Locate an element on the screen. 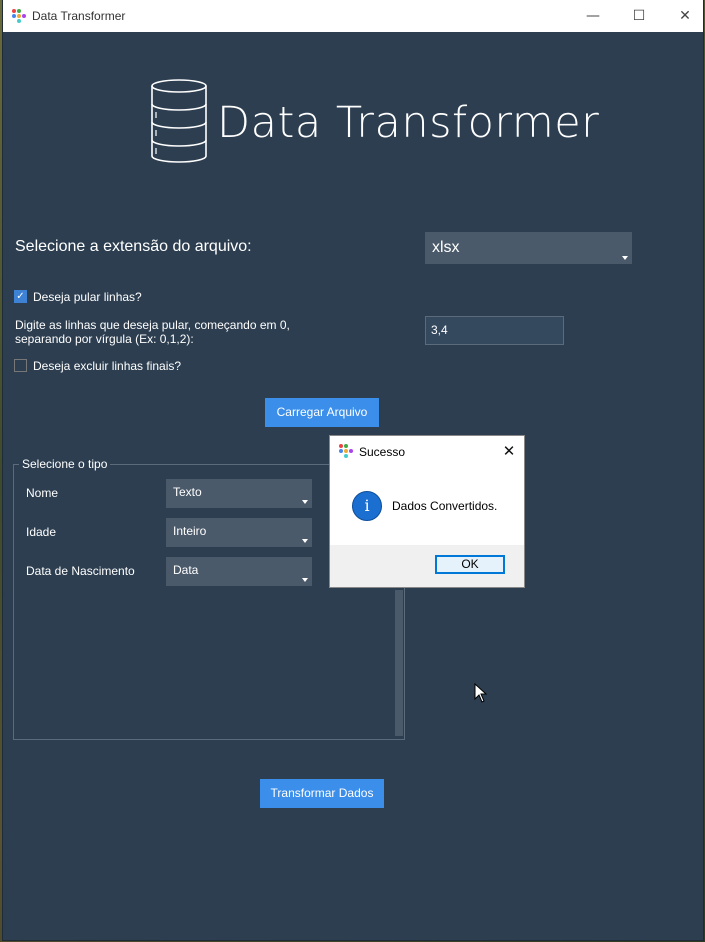 This screenshot has width=705, height=942. success-dialog: Sucesso ✕ i Dados Convertidos. OK is located at coordinates (427, 511).